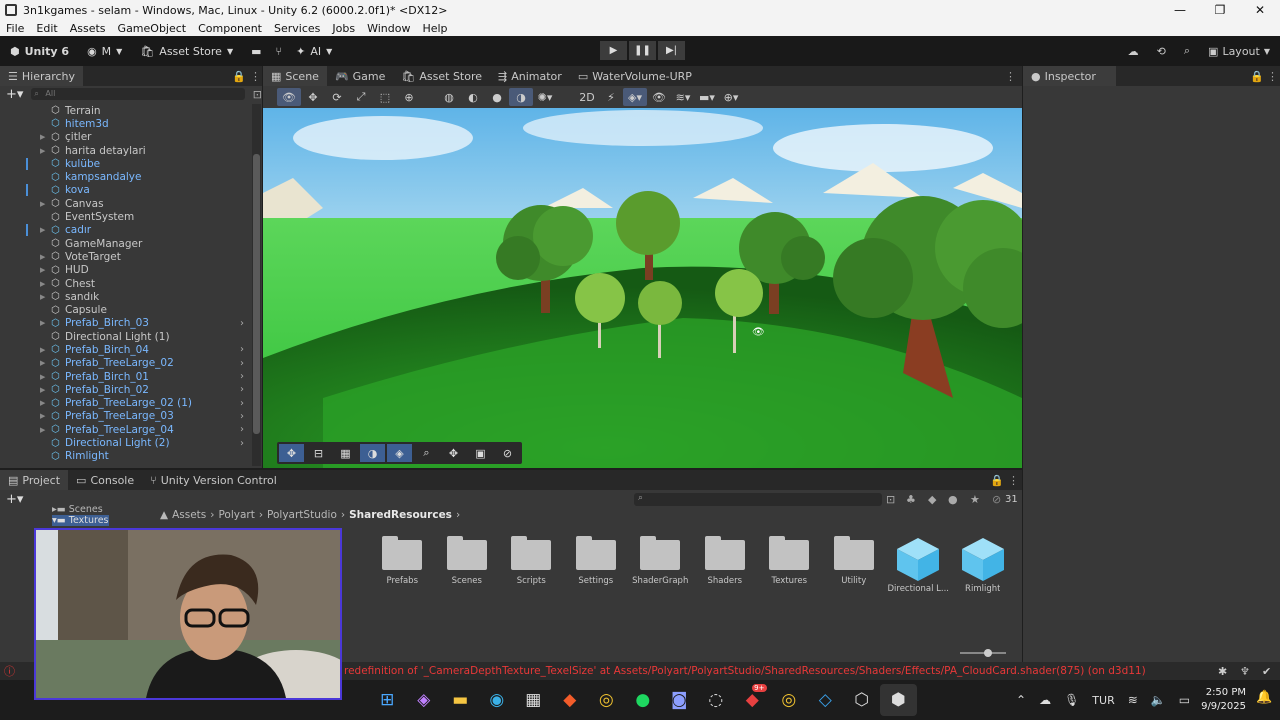 The height and width of the screenshot is (720, 1280). Describe the element at coordinates (126, 163) in the screenshot. I see `hierarchy-item: ⬡ kulübe` at that location.